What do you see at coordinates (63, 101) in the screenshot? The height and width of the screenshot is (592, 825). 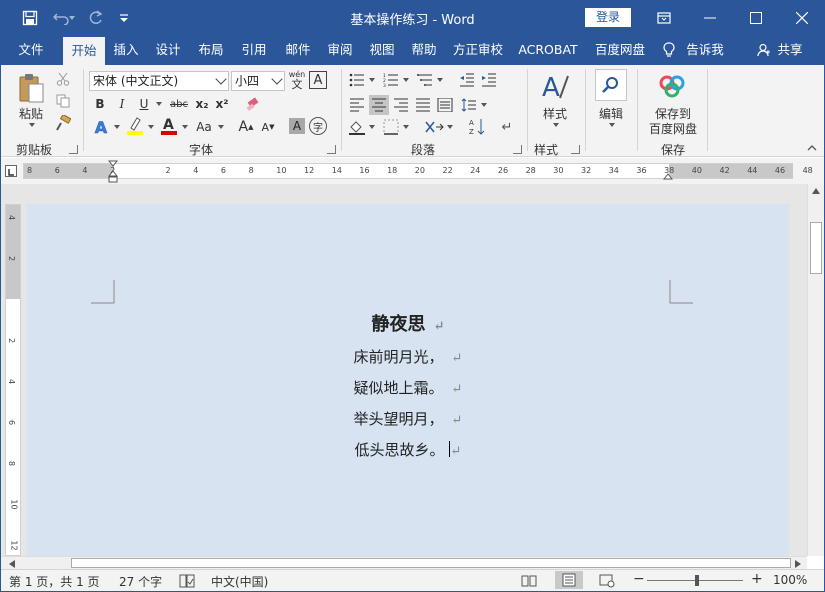 I see `copy-icon` at bounding box center [63, 101].